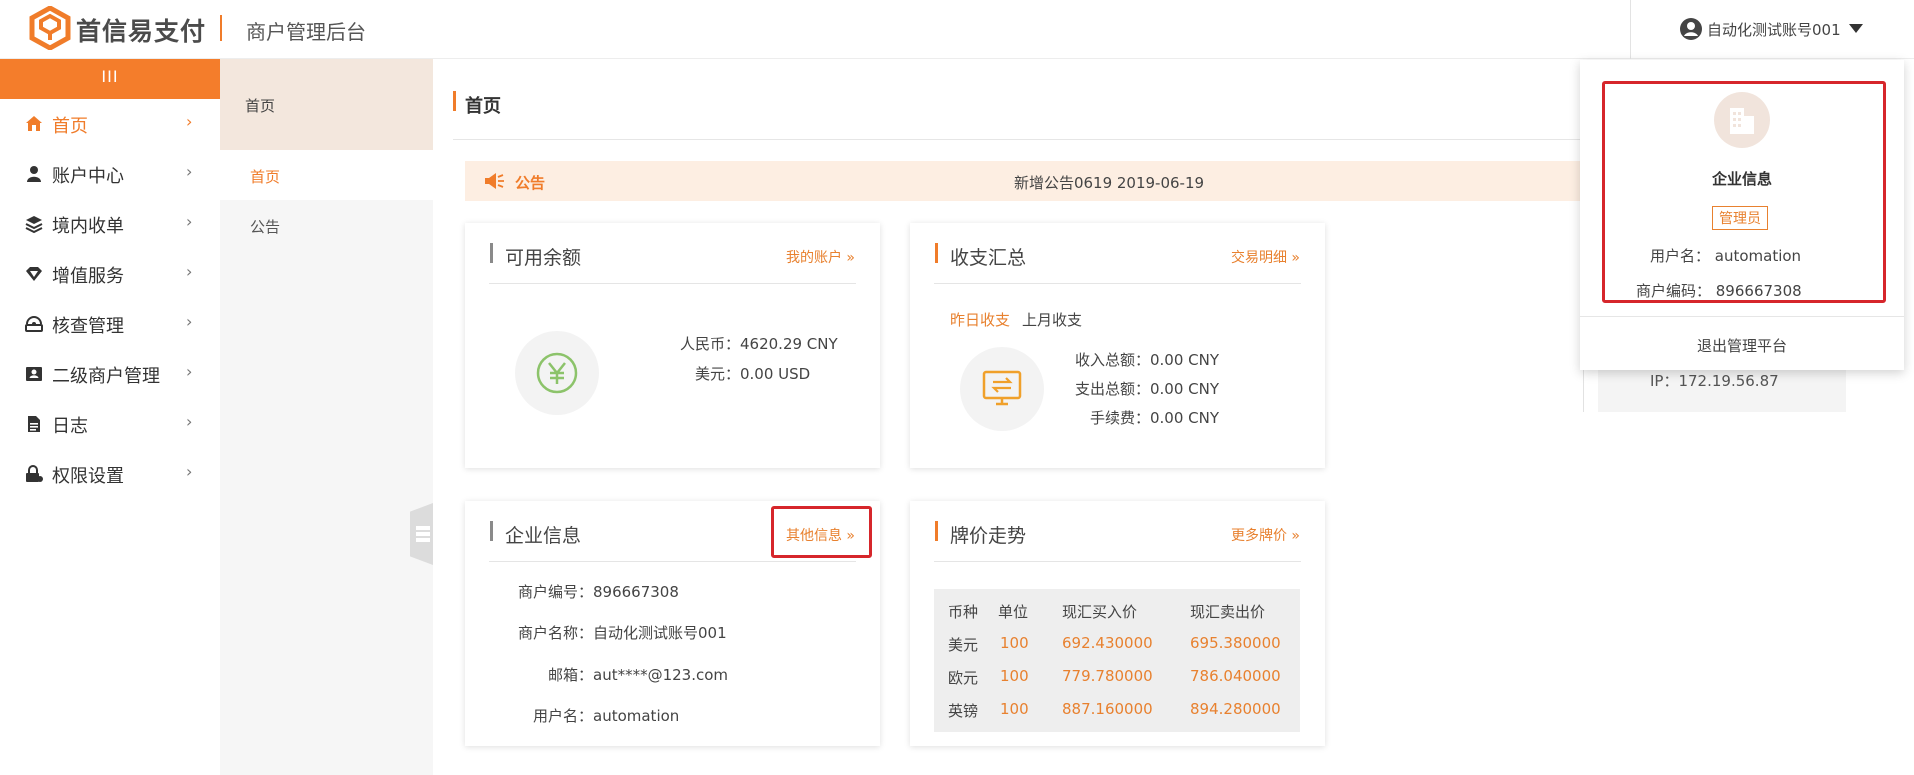 The height and width of the screenshot is (775, 1914). What do you see at coordinates (326, 225) in the screenshot?
I see `subnav-item-notice: 公告` at bounding box center [326, 225].